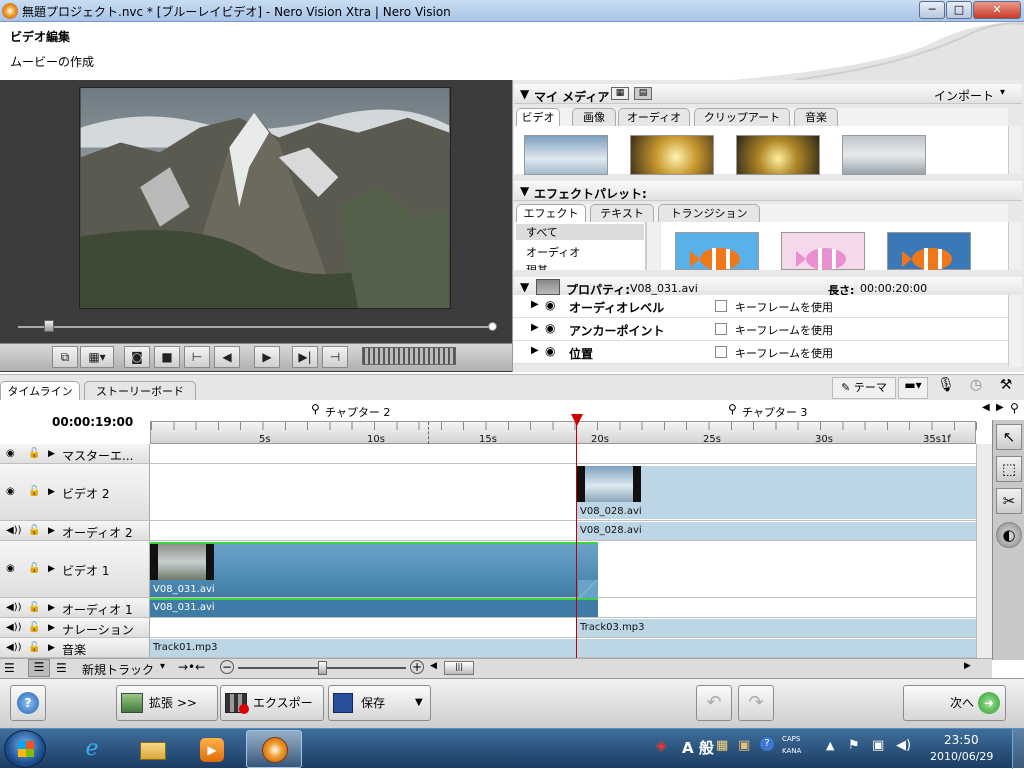 The image size is (1024, 769). Describe the element at coordinates (335, 357) in the screenshot. I see `mark-out-icon: ⊣` at that location.